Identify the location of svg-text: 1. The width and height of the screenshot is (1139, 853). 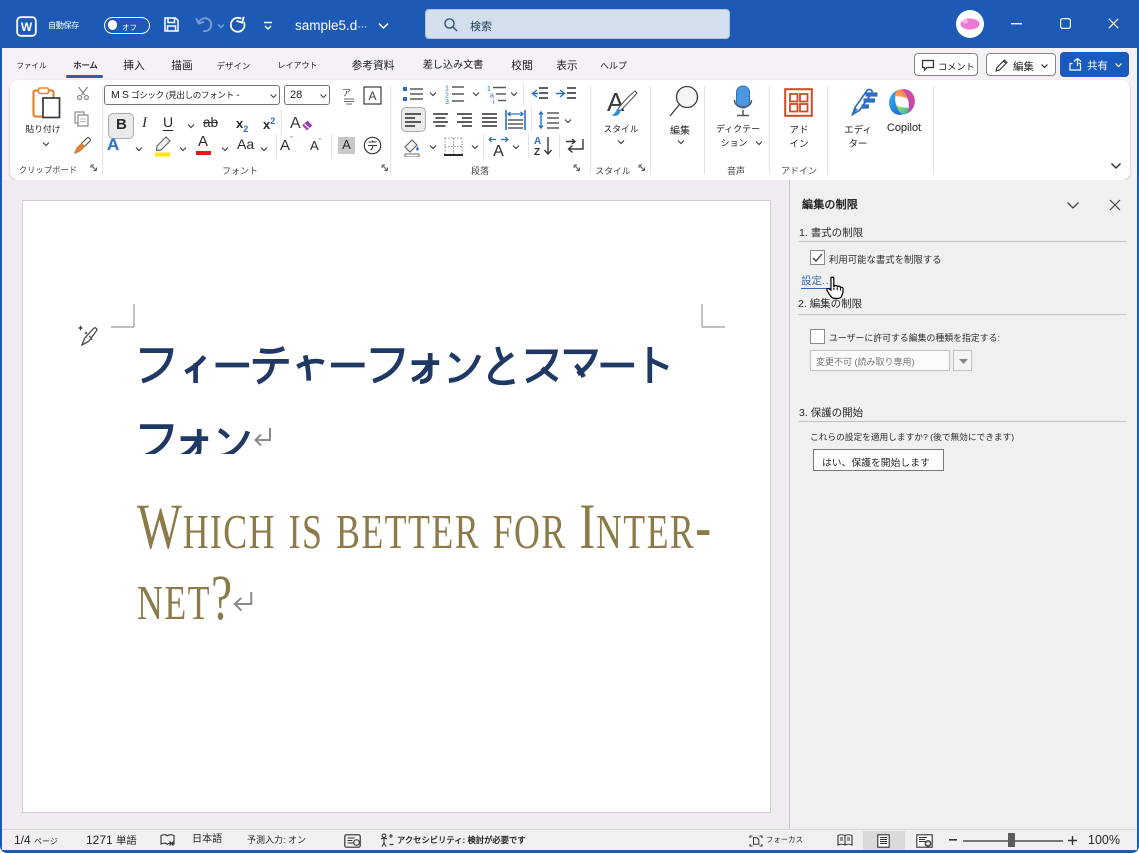
(447, 89).